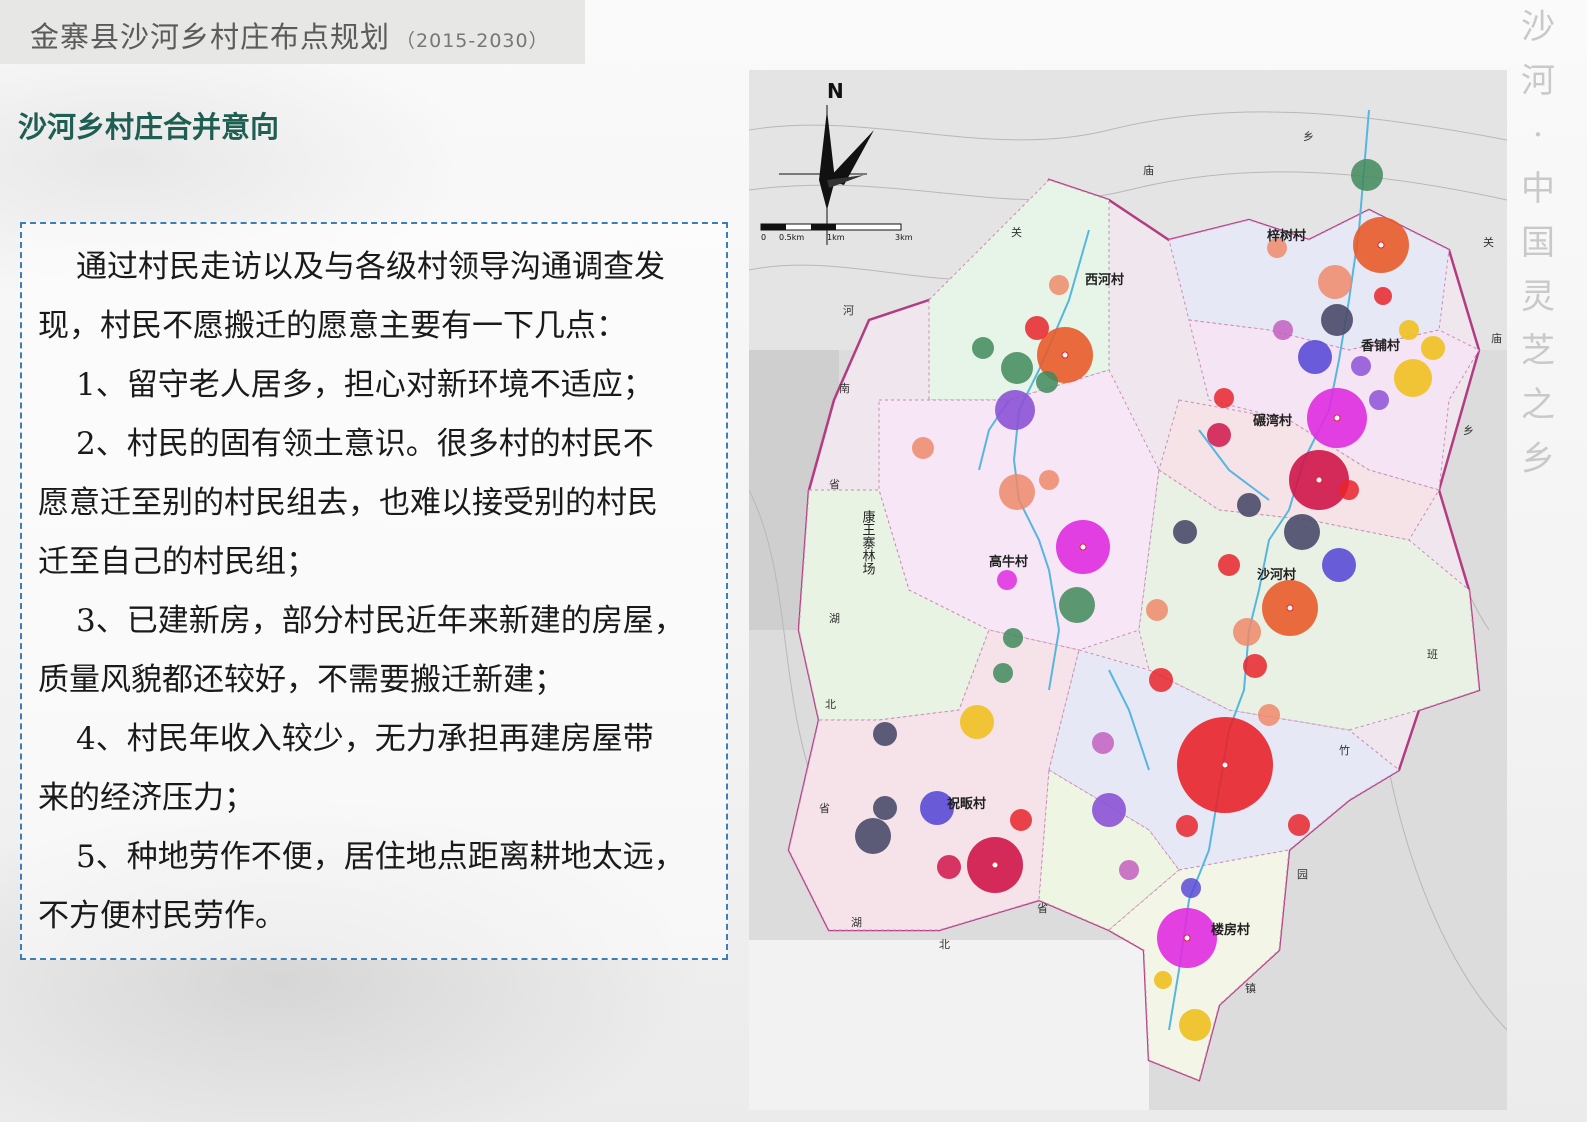 This screenshot has height=1122, width=1587. I want to click on village-label-loufang: 楼房村, so click(1230, 930).